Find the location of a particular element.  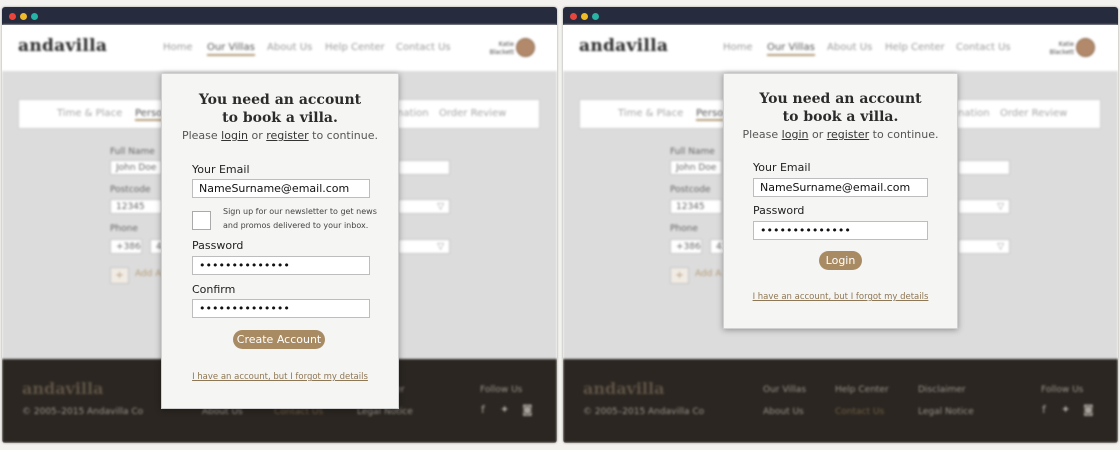

footer-copyright: © 2005–2015 Andavilla Co is located at coordinates (644, 412).